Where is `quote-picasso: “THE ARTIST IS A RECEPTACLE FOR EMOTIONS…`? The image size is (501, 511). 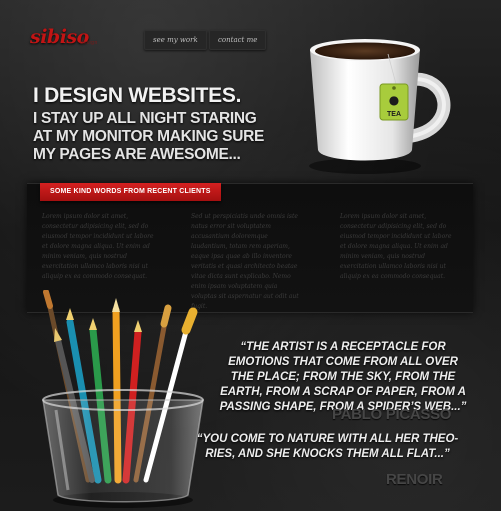
quote-picasso: “THE ARTIST IS A RECEPTACLE FOR EMOTIONS… is located at coordinates (343, 377).